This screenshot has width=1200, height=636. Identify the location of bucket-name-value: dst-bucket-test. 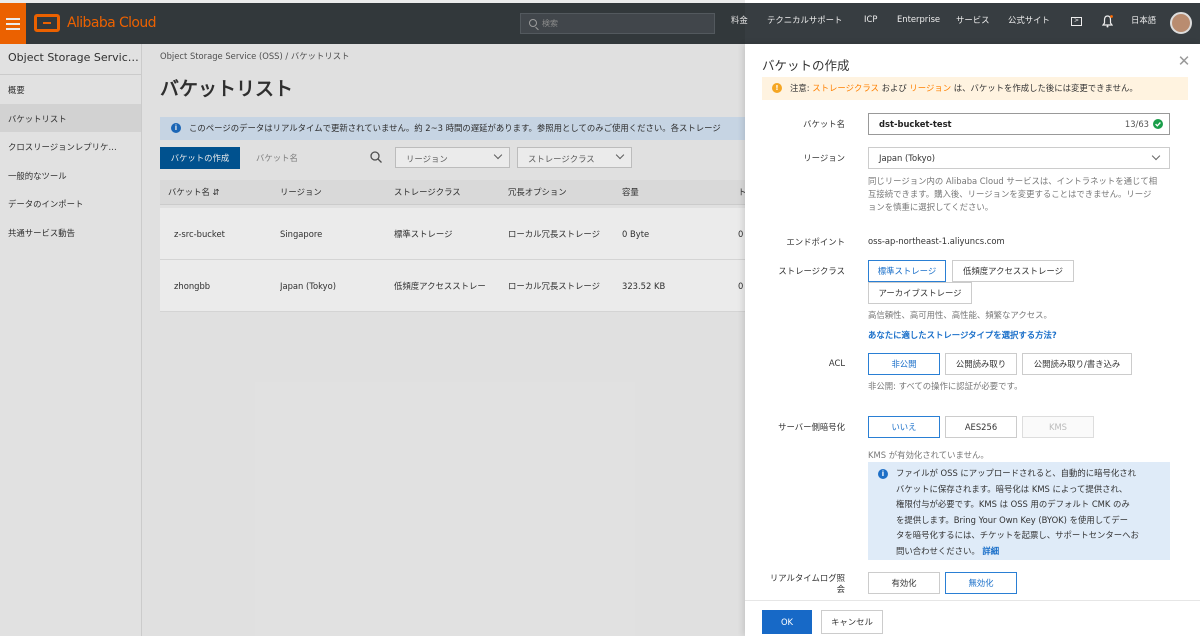
(915, 124).